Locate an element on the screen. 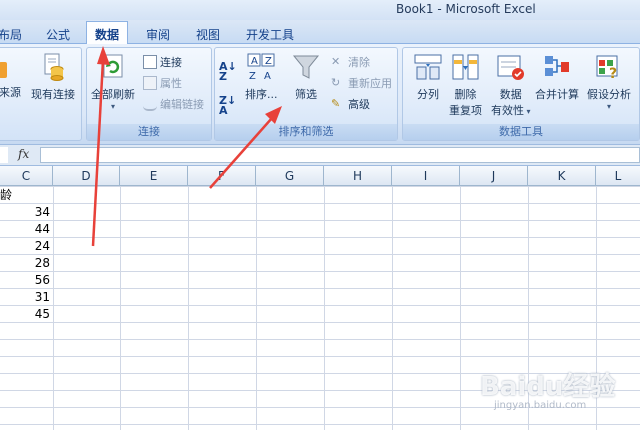 Image resolution: width=640 pixels, height=430 pixels. watermark-text: Baidu经验 is located at coordinates (548, 387).